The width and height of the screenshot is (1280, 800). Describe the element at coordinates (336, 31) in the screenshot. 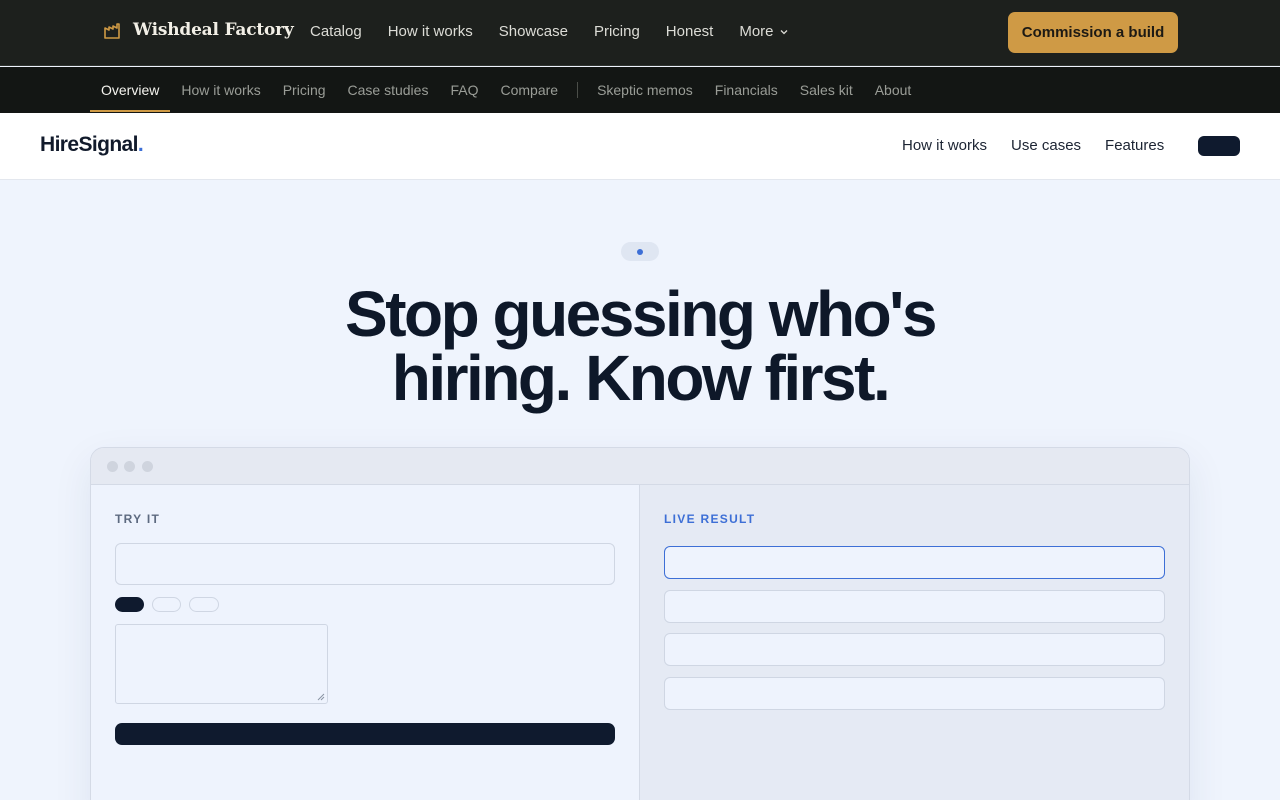

I see `nav-catalog: Catalog` at that location.